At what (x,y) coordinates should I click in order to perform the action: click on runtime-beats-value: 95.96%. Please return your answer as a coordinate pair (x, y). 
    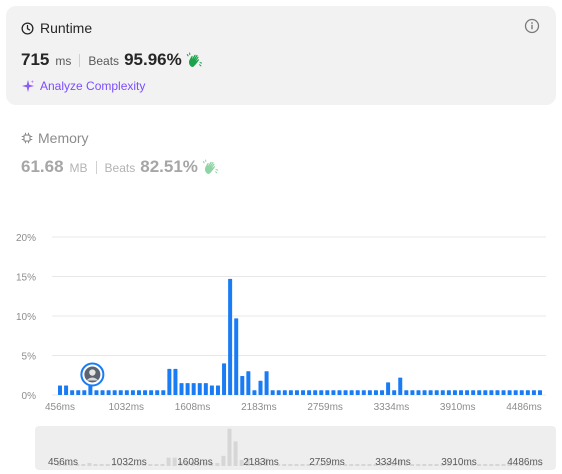
    Looking at the image, I should click on (153, 59).